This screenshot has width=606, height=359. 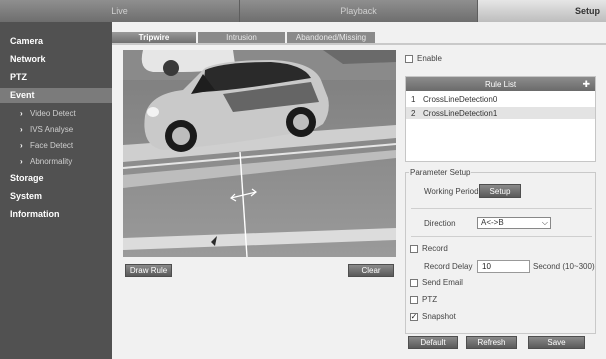 I want to click on sidebar-subitem-video-detect: › Video Detect, so click(x=56, y=114).